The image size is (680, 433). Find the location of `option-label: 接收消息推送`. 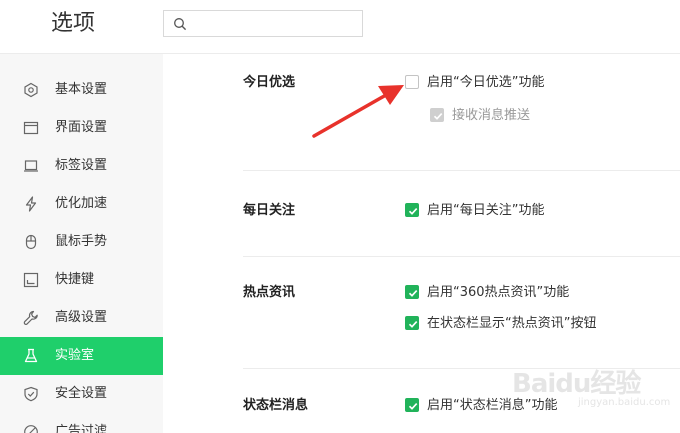

option-label: 接收消息推送 is located at coordinates (491, 115).